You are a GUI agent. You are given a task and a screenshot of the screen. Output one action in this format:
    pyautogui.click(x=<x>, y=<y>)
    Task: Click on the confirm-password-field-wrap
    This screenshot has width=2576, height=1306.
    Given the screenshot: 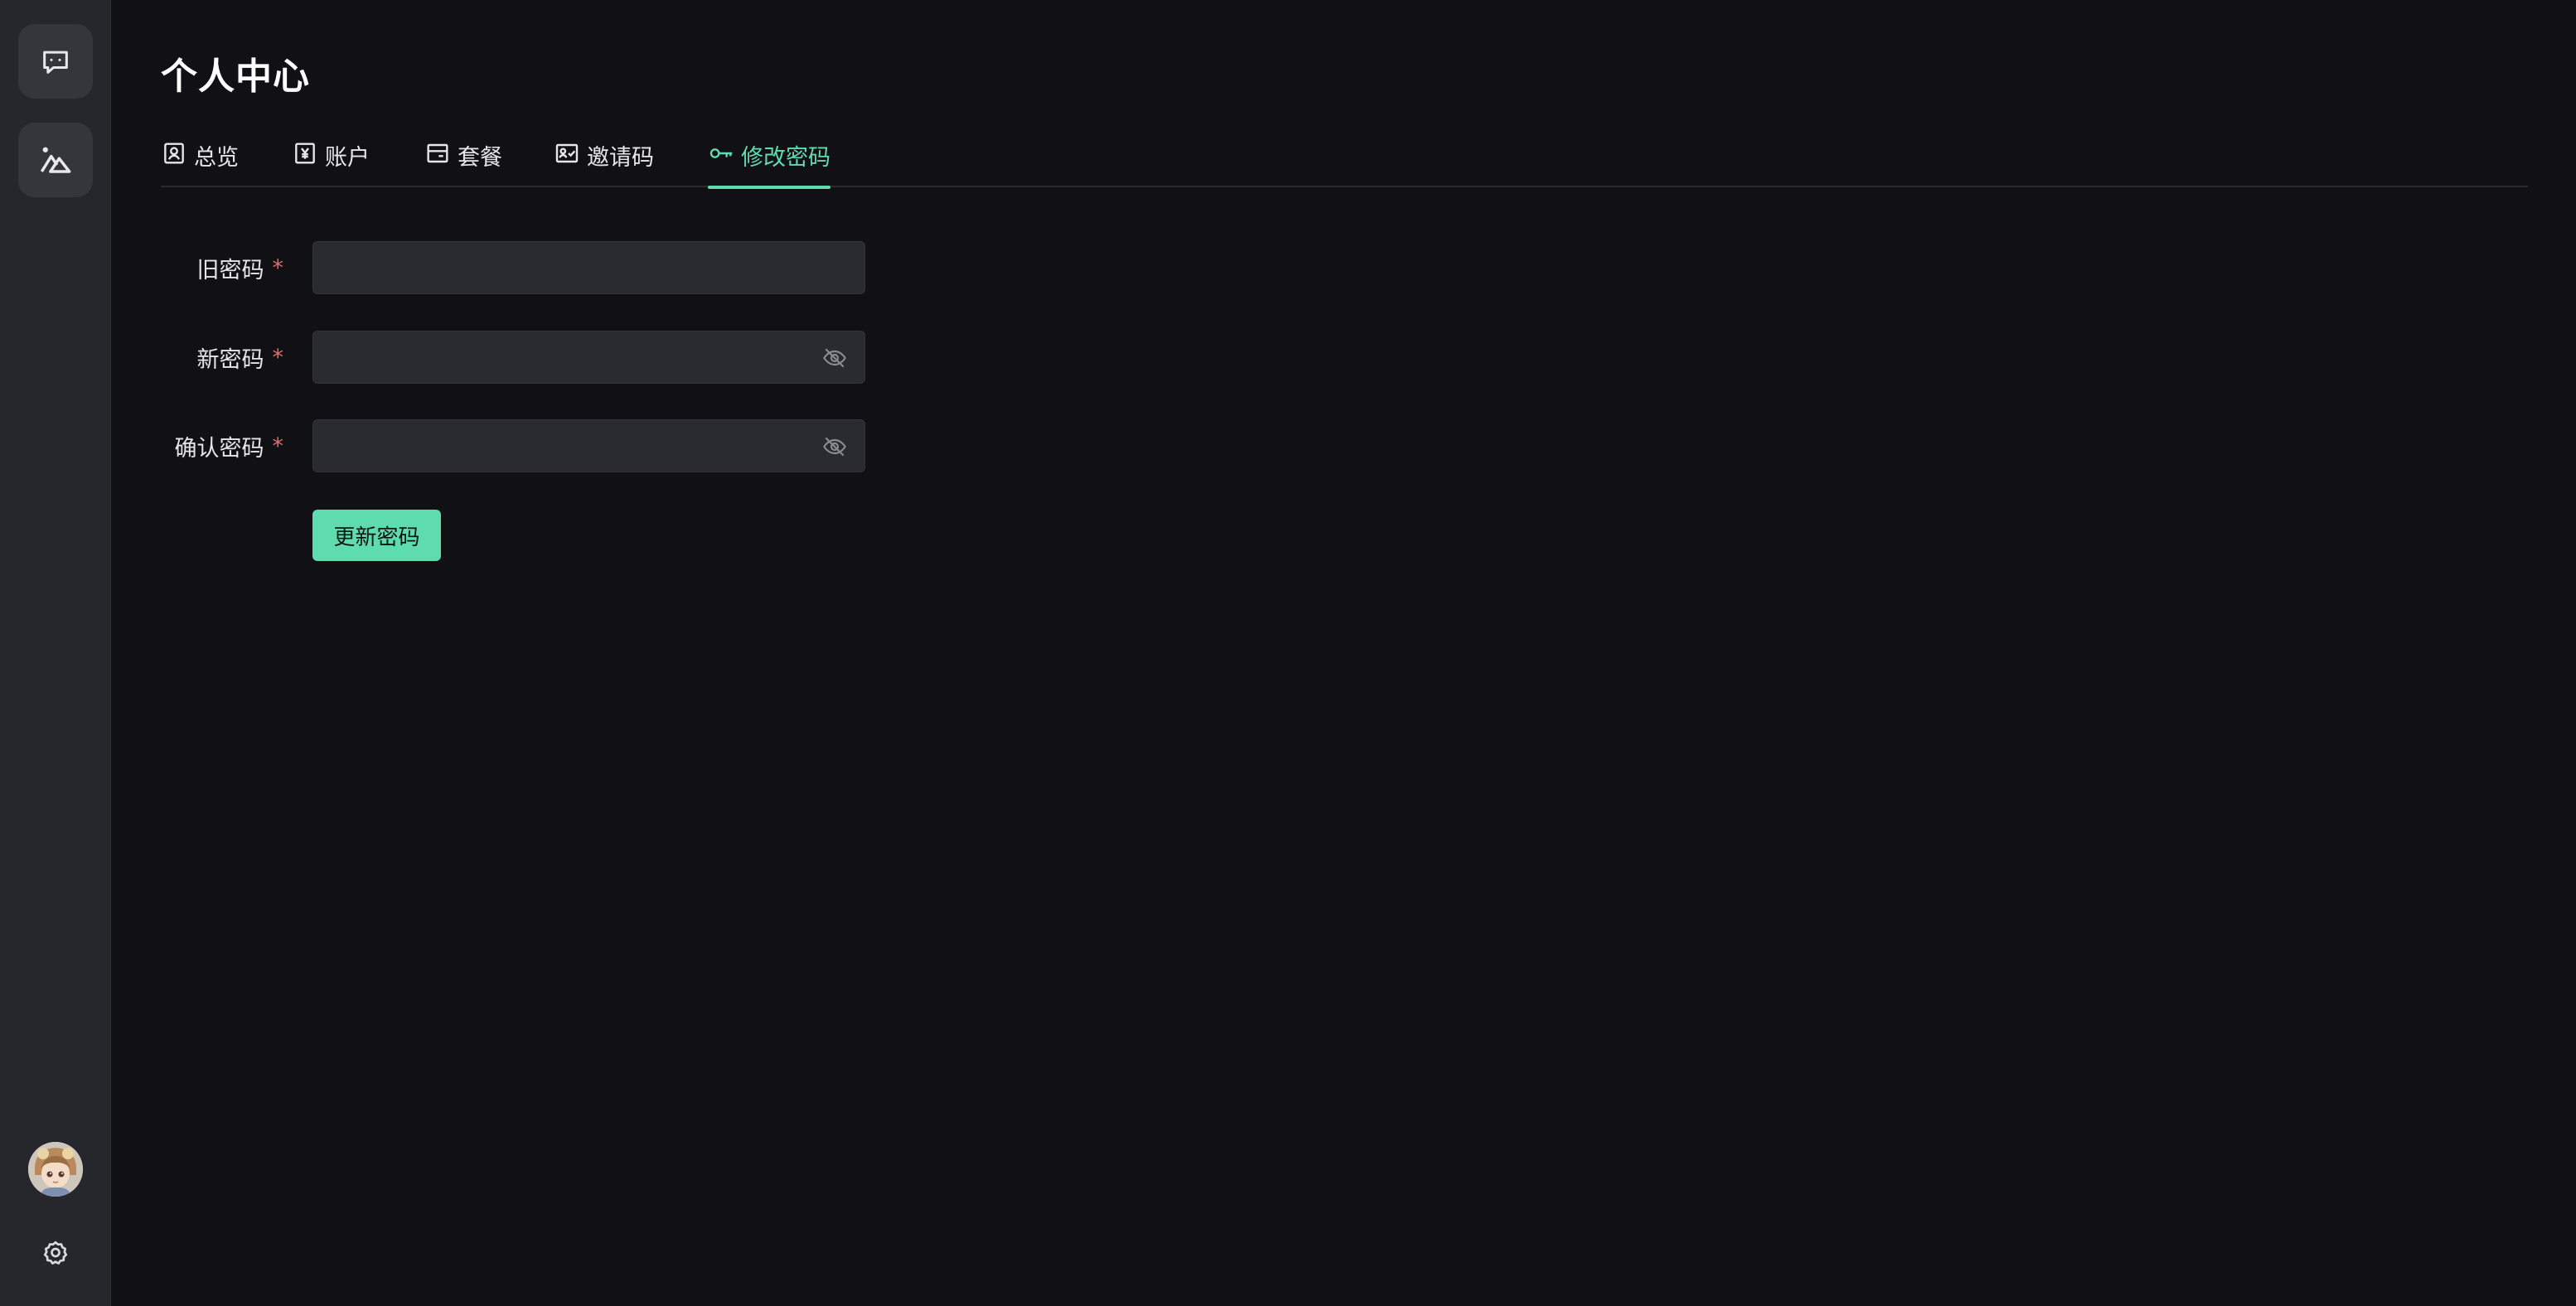 What is the action you would take?
    pyautogui.click(x=588, y=445)
    